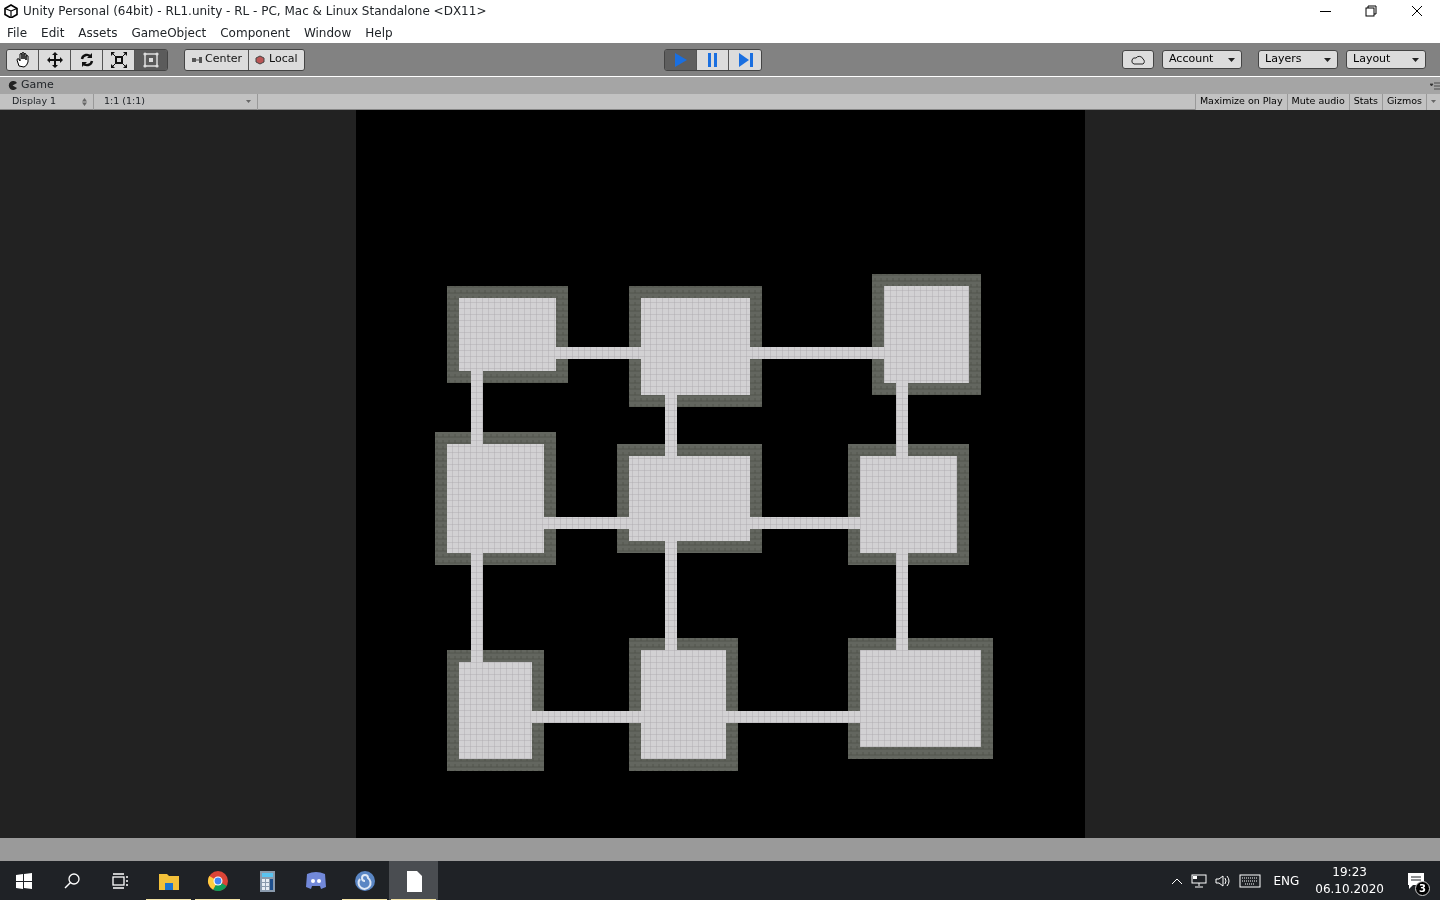  What do you see at coordinates (379, 32) in the screenshot?
I see `menu-item: Help` at bounding box center [379, 32].